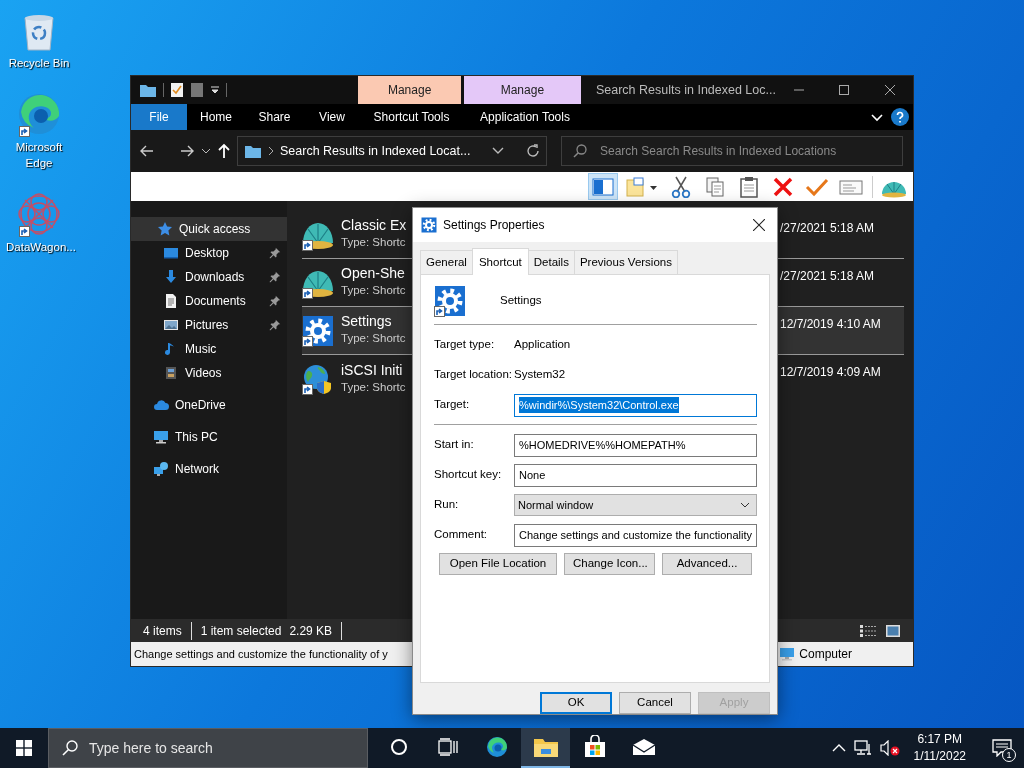 The image size is (1024, 768). What do you see at coordinates (261, 654) in the screenshot?
I see `item-description: Change settings and customize the functionality of y` at bounding box center [261, 654].